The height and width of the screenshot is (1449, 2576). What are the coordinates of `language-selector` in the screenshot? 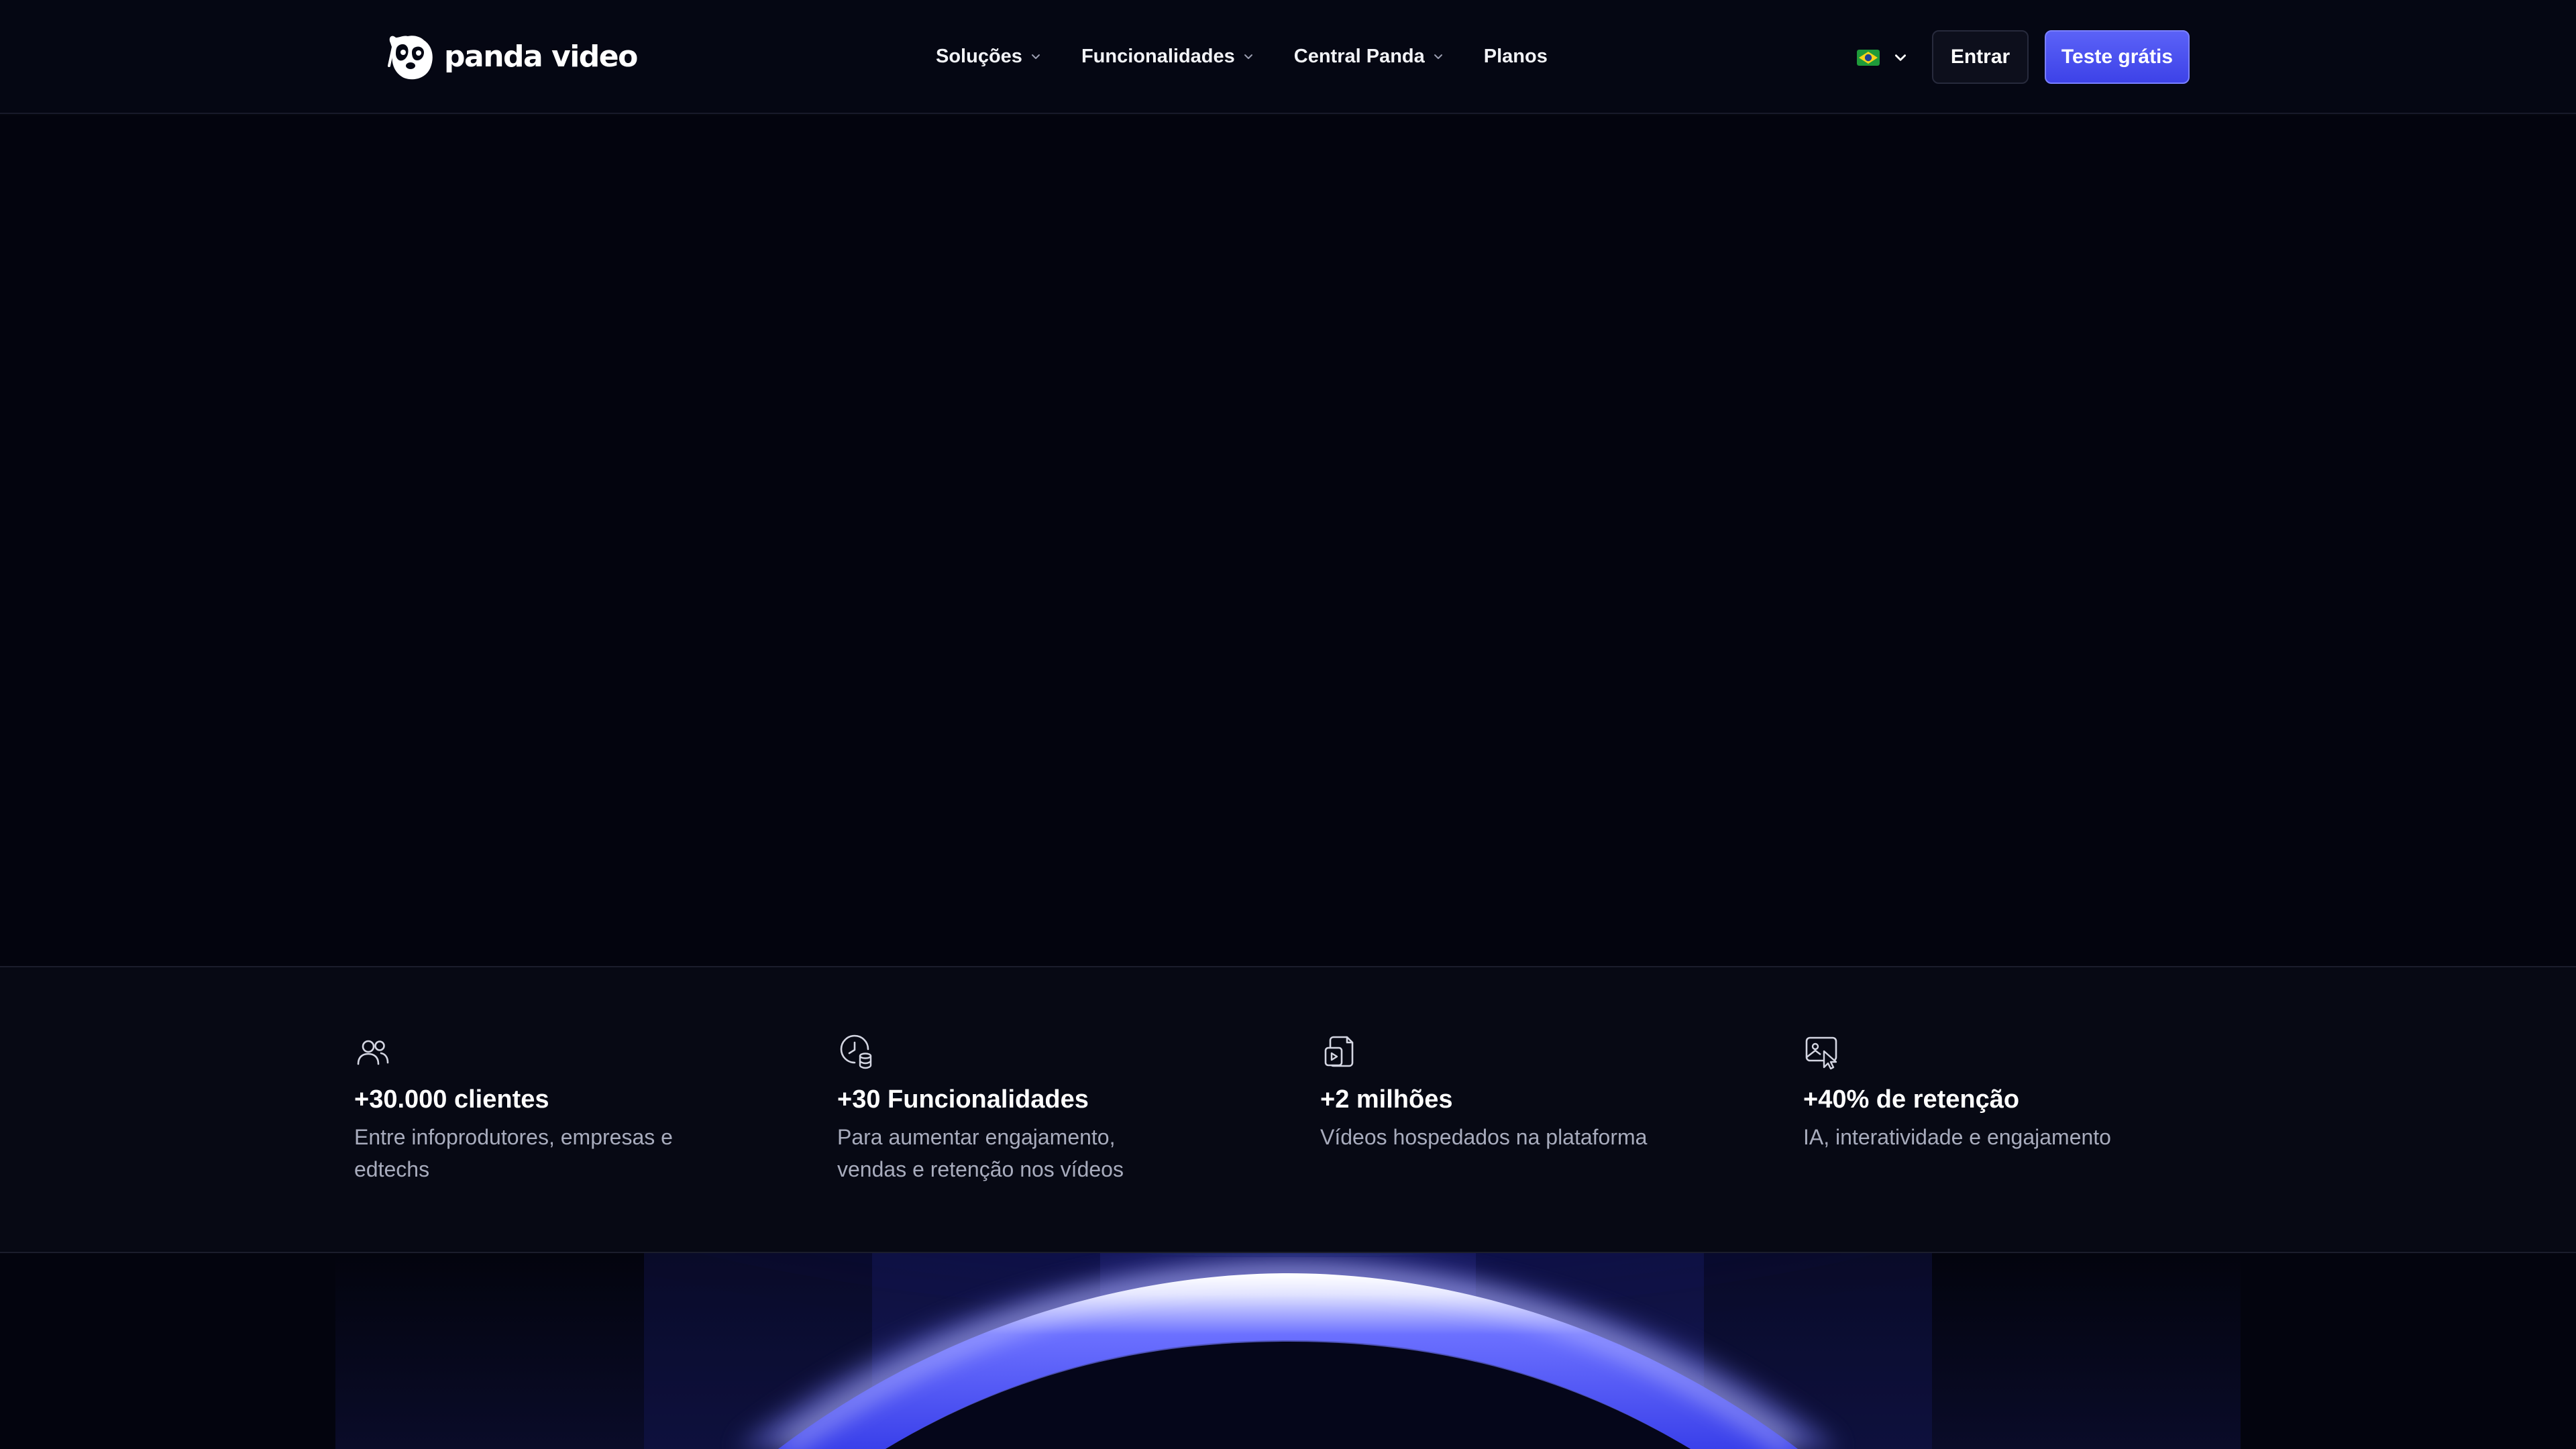 It's located at (1882, 57).